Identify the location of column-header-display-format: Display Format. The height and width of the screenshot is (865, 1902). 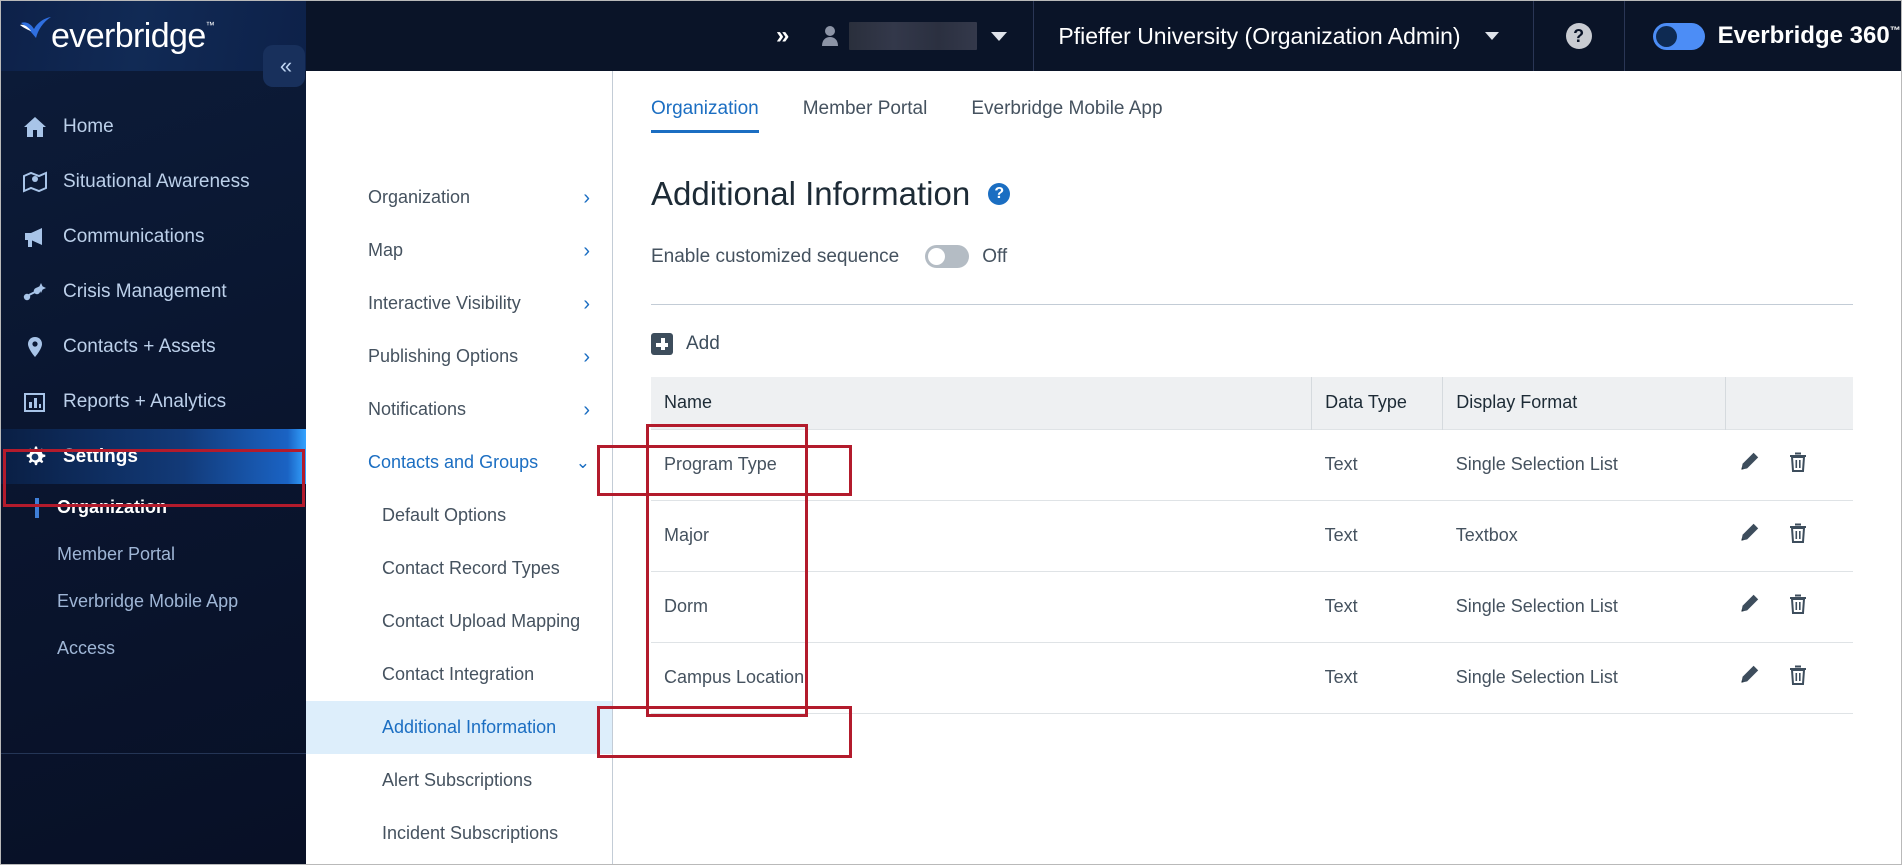
(1584, 403).